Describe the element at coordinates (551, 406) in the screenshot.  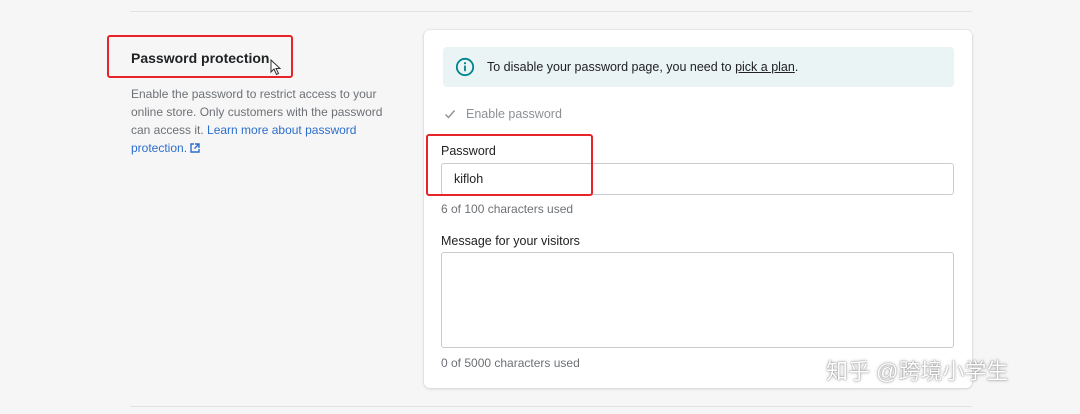
I see `bottom-divider` at that location.